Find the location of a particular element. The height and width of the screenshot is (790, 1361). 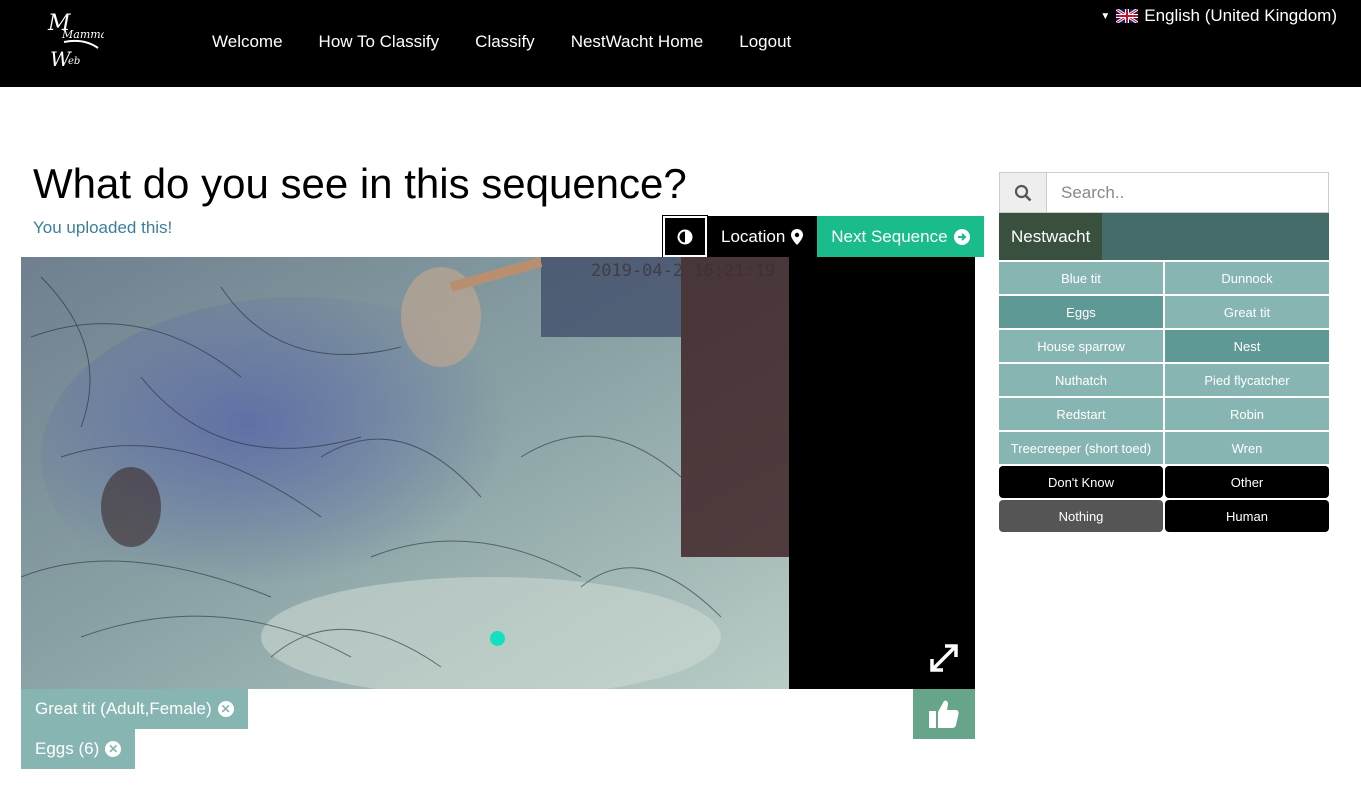

species-button-dunnock: Dunnock is located at coordinates (1247, 278).